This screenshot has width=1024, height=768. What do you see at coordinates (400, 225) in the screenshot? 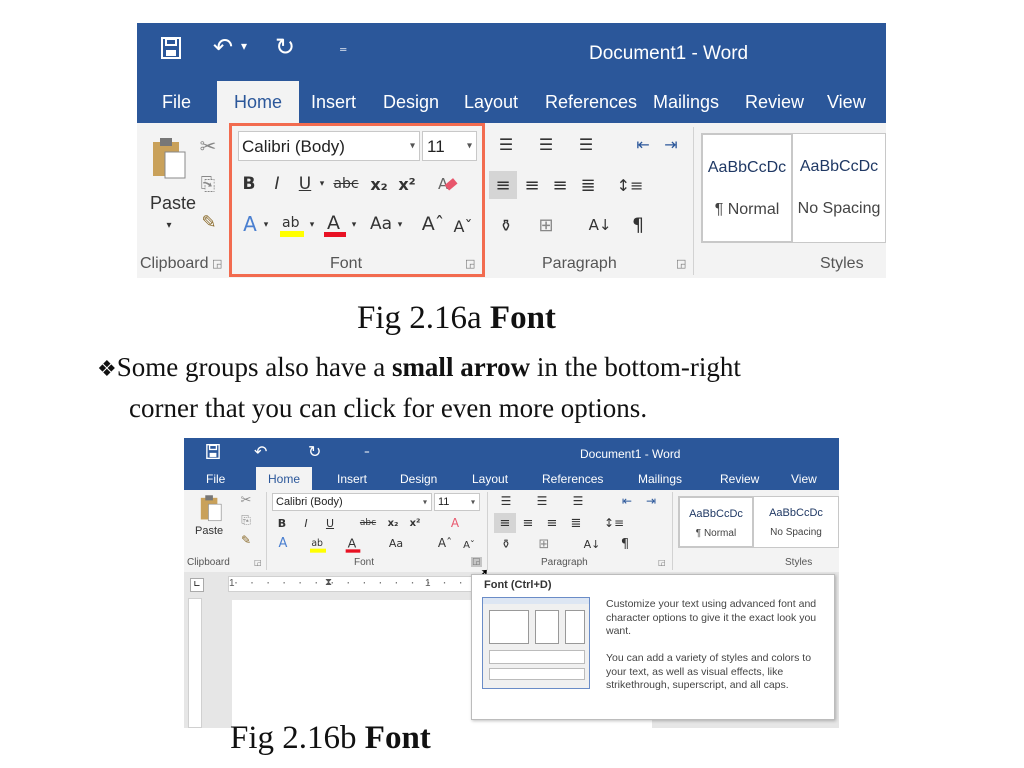
I see `change-case-dropdown-icon: ▾` at bounding box center [400, 225].